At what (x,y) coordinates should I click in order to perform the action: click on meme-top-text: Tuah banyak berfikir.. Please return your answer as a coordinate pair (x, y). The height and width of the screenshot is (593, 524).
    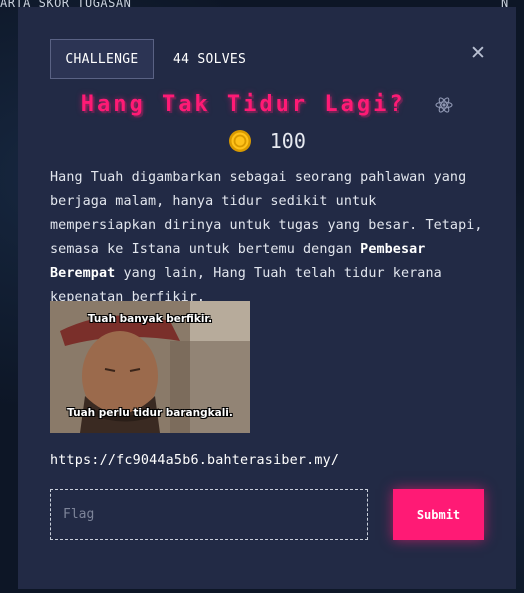
    Looking at the image, I should click on (150, 319).